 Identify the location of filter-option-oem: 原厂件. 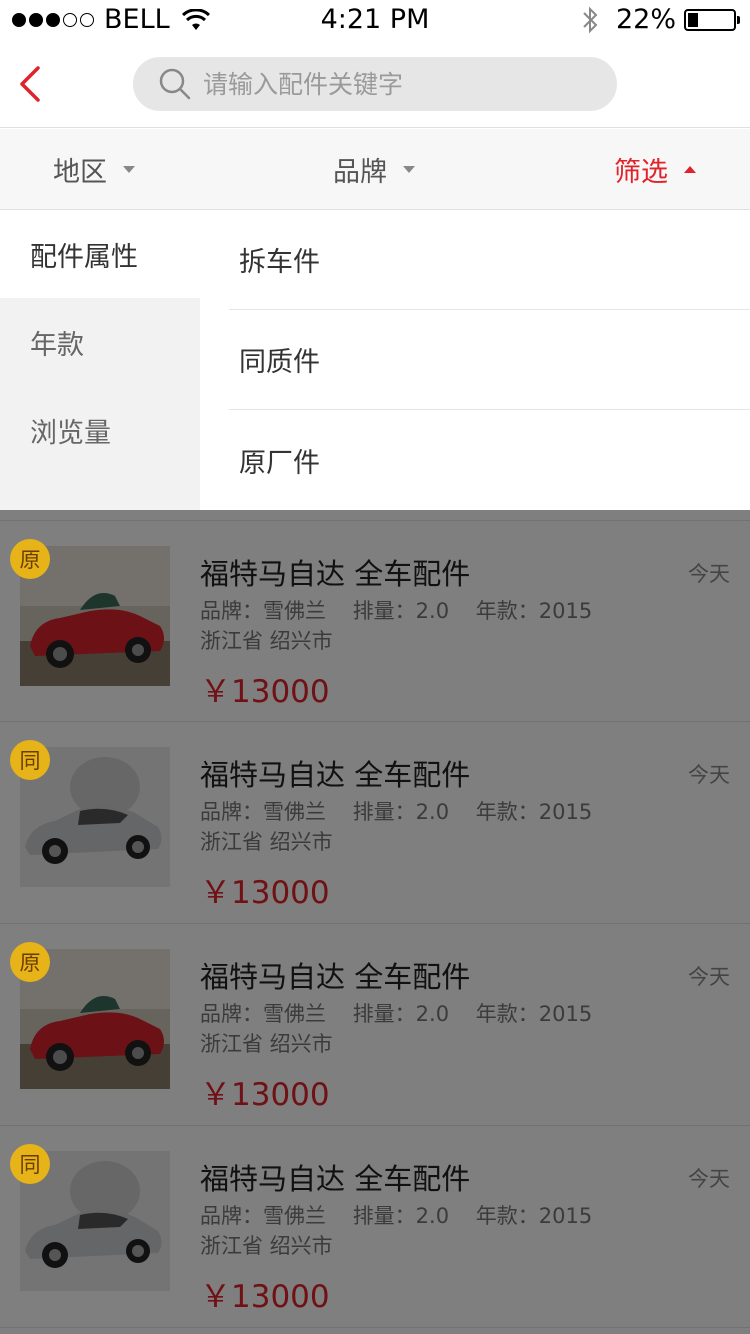
(489, 460).